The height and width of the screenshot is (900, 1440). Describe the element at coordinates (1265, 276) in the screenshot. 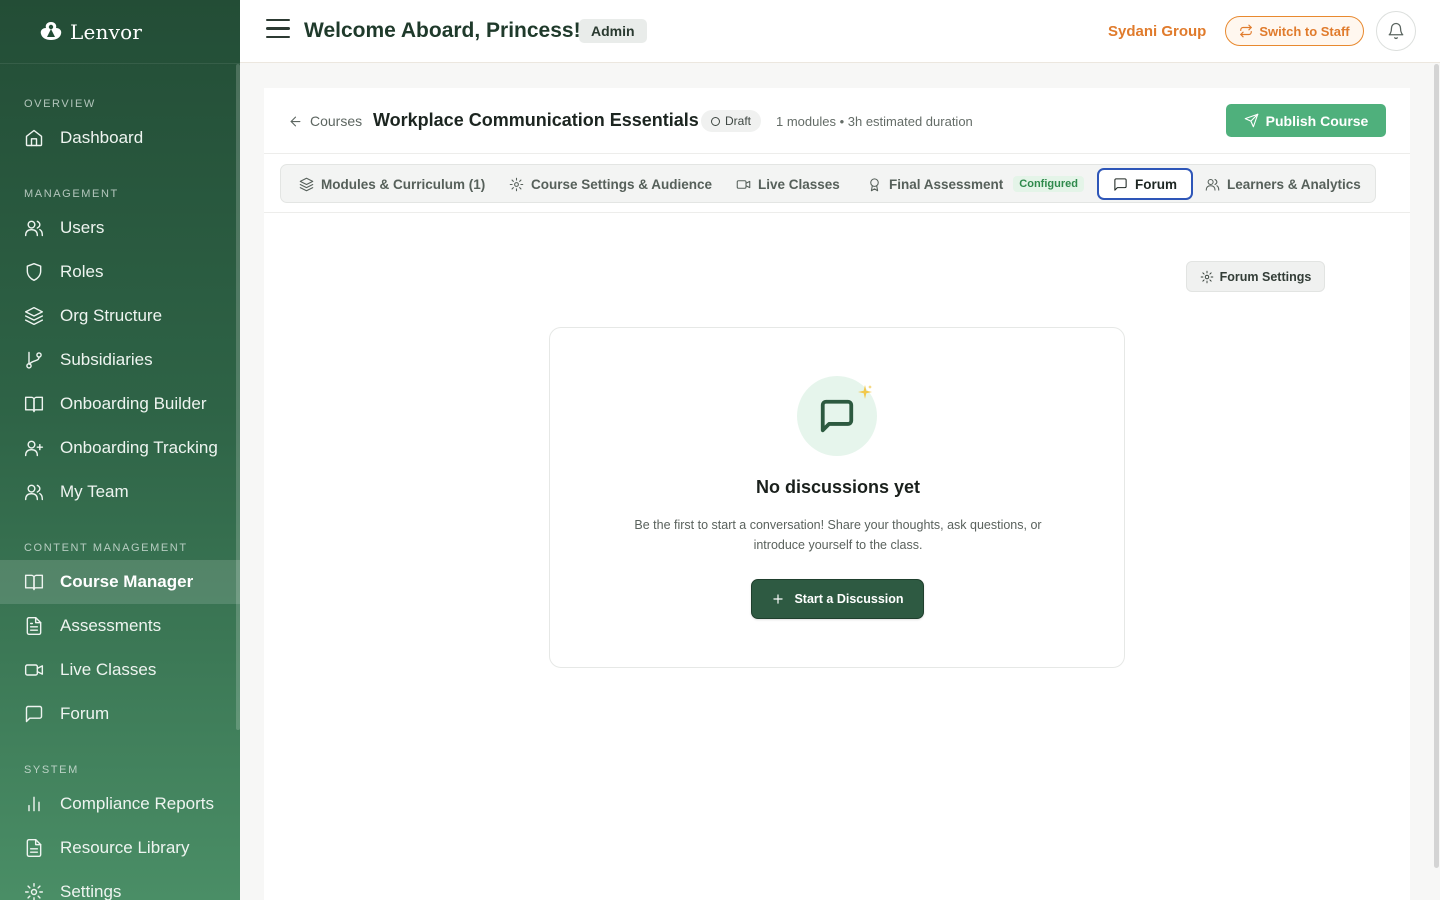

I see `forum-settings-label: Forum Settings` at that location.